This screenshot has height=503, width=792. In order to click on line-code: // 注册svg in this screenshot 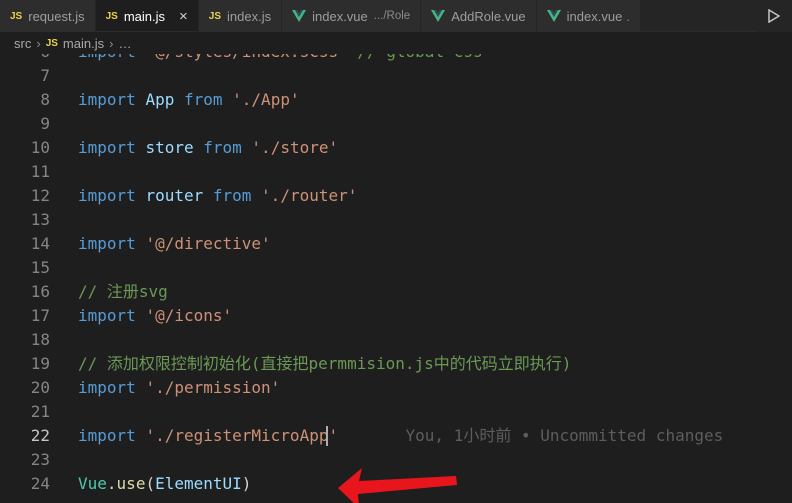, I will do `click(123, 292)`.